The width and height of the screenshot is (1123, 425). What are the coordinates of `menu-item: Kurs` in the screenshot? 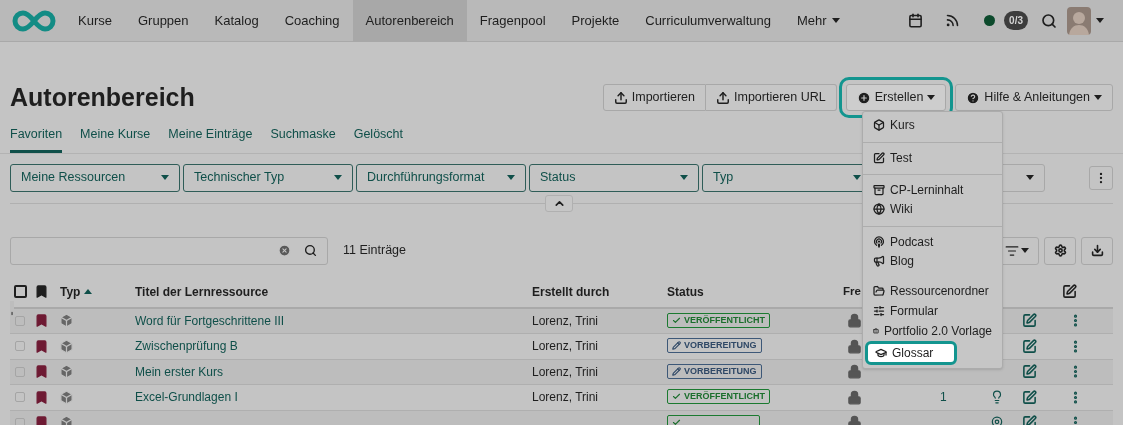 It's located at (932, 125).